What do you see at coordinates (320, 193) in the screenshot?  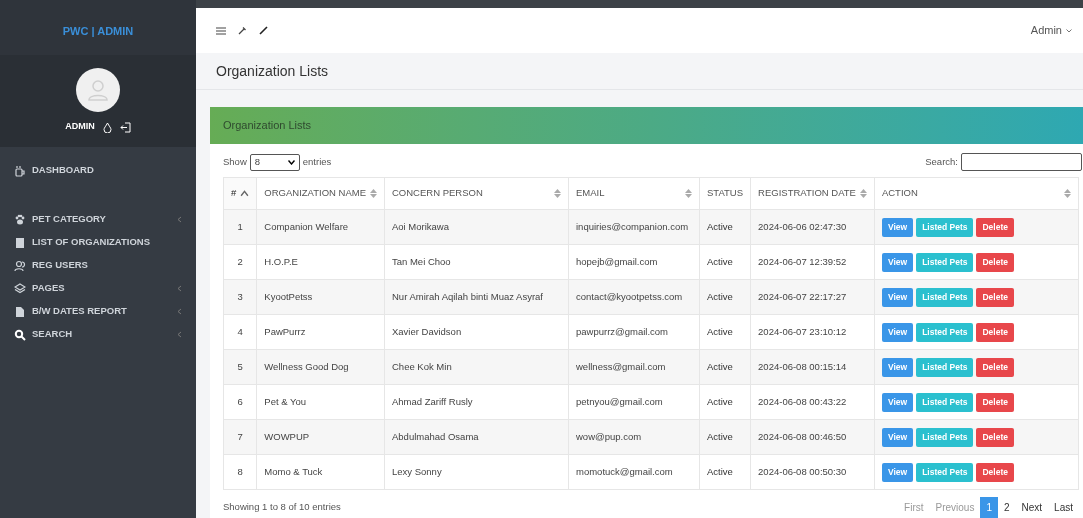 I see `column-header: ORGANIZATION NAME` at bounding box center [320, 193].